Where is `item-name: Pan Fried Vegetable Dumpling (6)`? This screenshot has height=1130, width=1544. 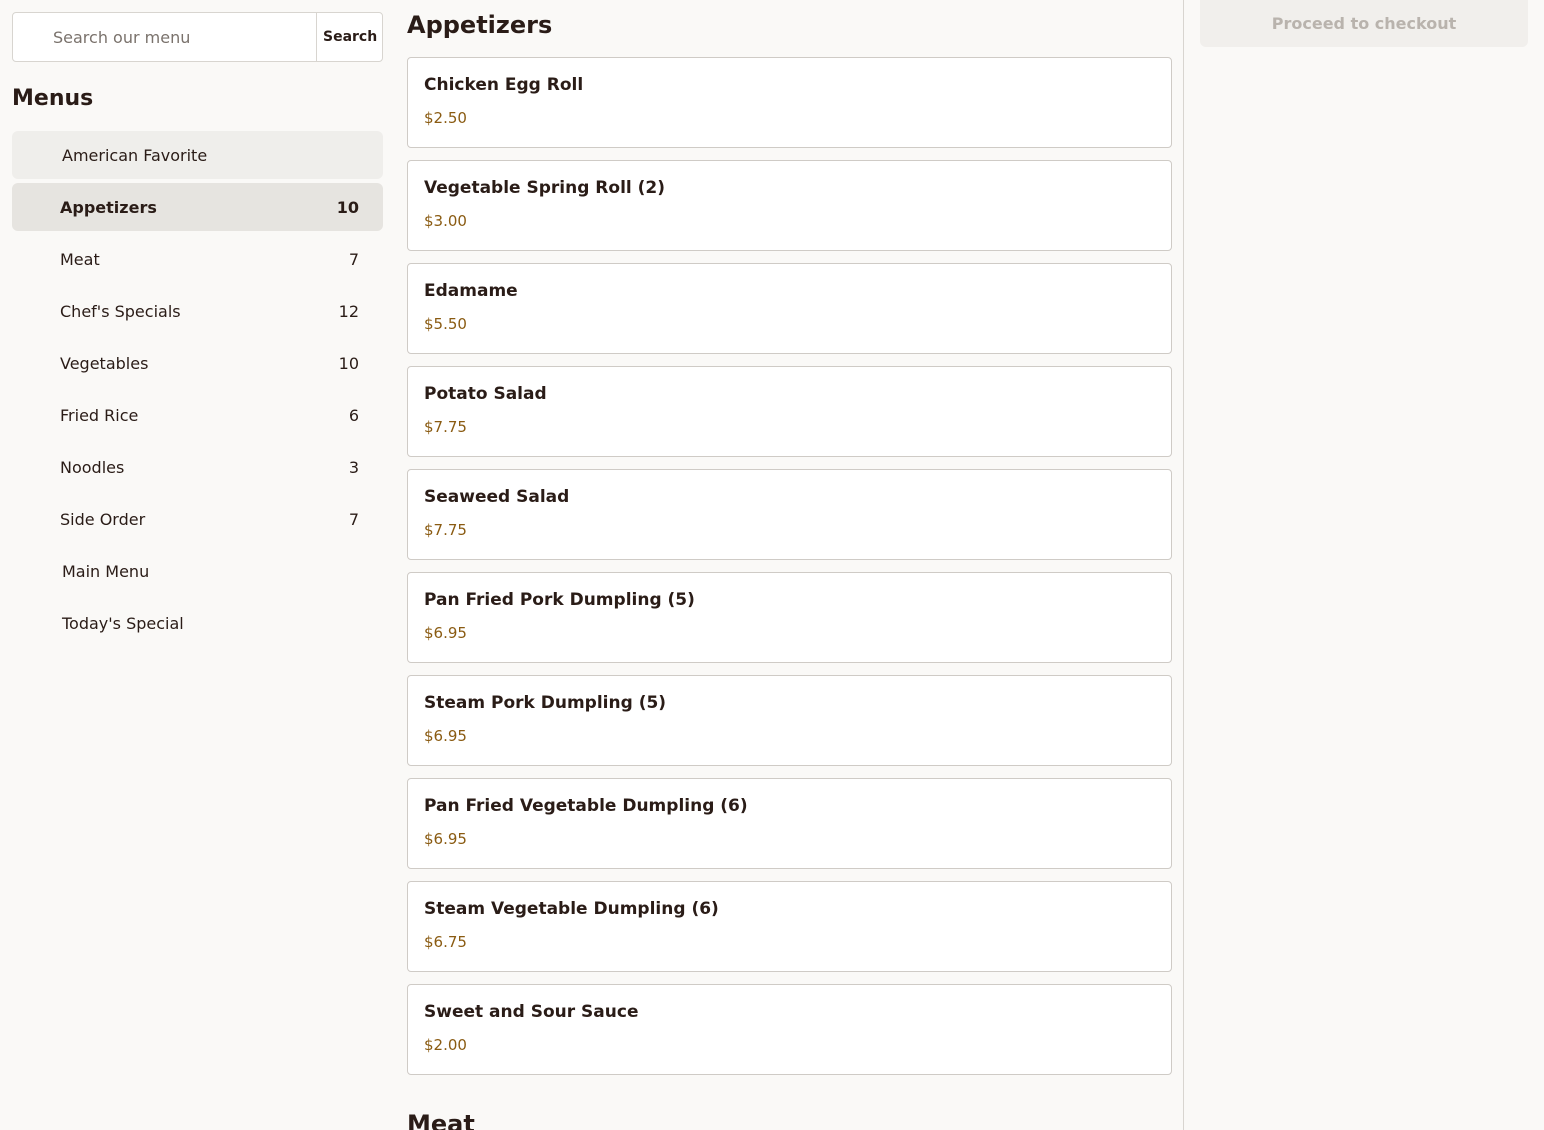 item-name: Pan Fried Vegetable Dumpling (6) is located at coordinates (586, 806).